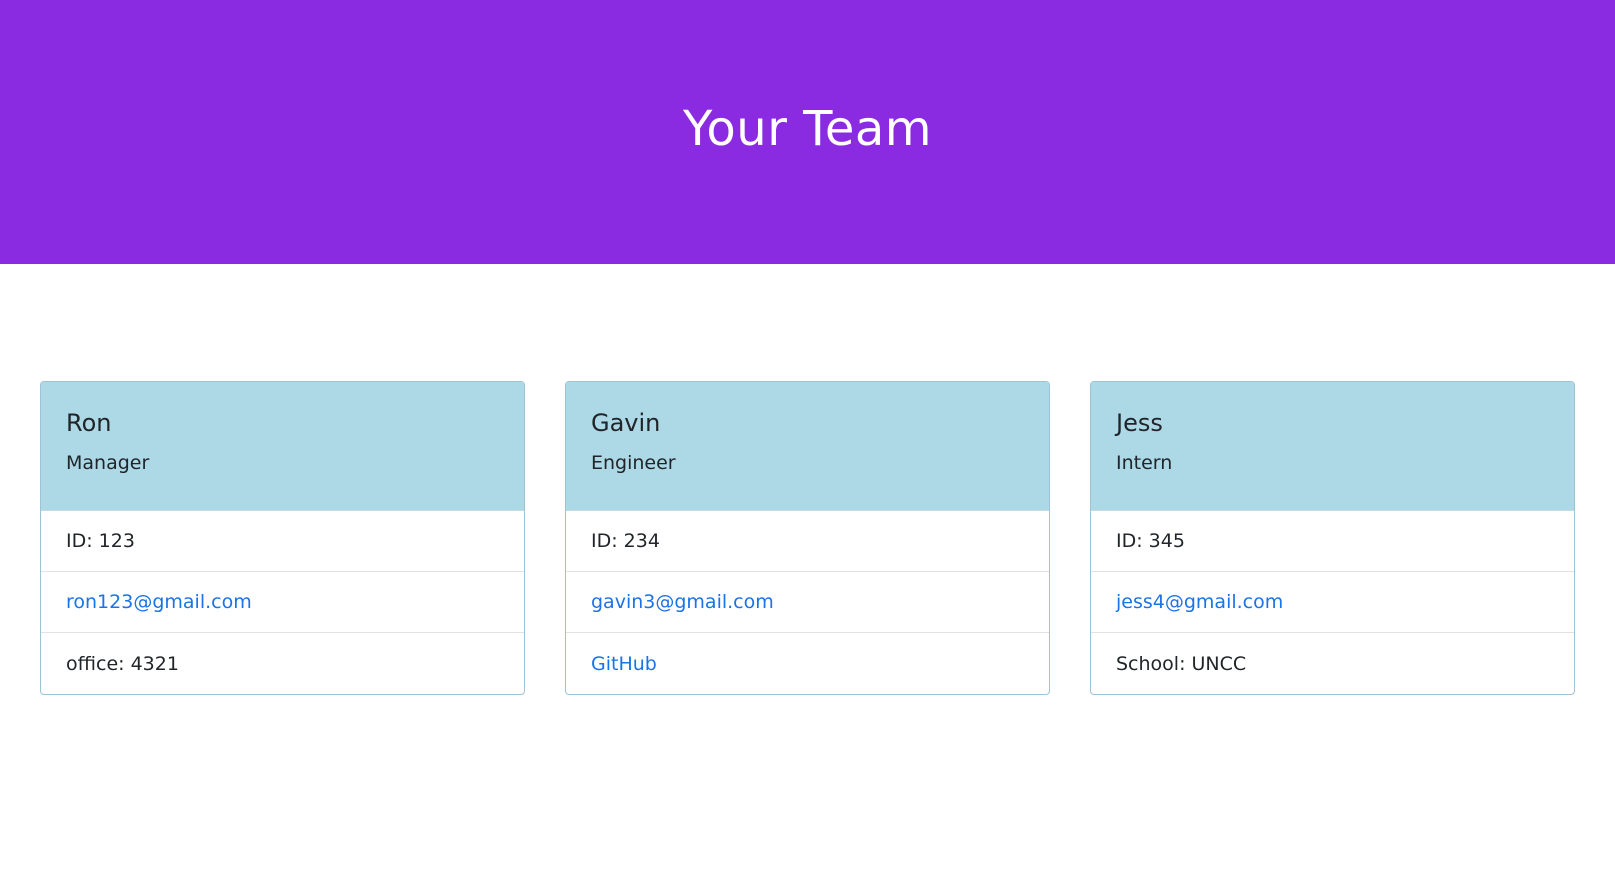  Describe the element at coordinates (282, 446) in the screenshot. I see `card-header: Ron Manager` at that location.